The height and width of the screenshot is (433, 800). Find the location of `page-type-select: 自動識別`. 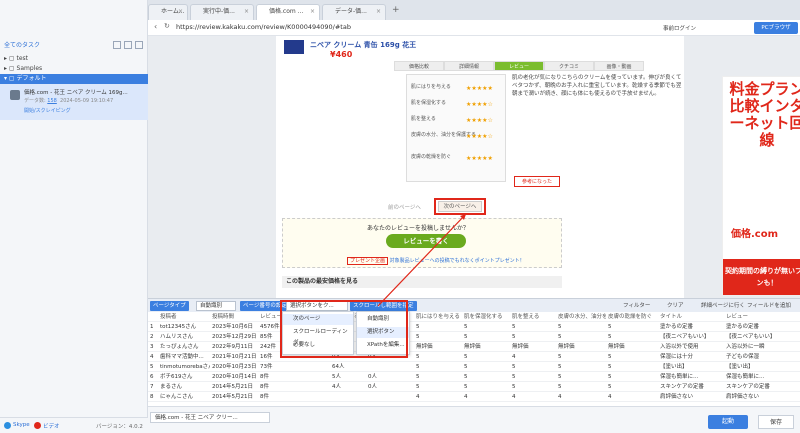

page-type-select: 自動識別 is located at coordinates (216, 306).